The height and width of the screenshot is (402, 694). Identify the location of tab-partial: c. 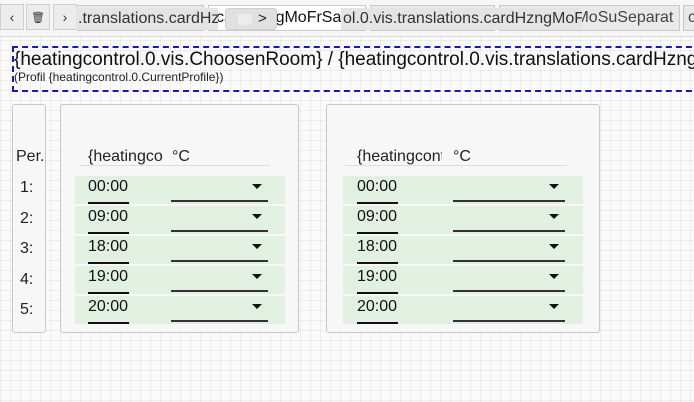
(688, 18).